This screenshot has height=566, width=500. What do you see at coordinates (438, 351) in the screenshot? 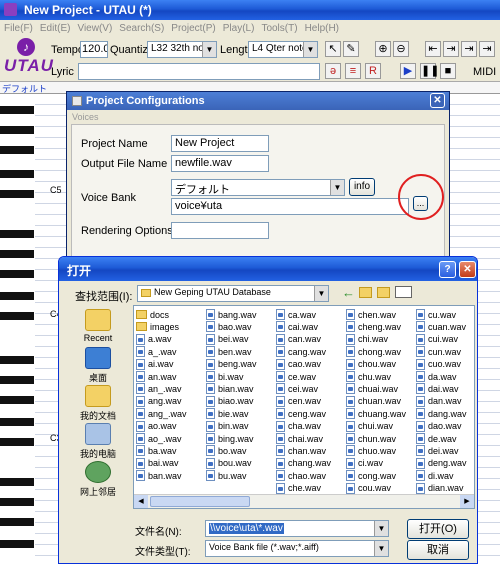
I see `file-item: cun.wav` at bounding box center [438, 351].